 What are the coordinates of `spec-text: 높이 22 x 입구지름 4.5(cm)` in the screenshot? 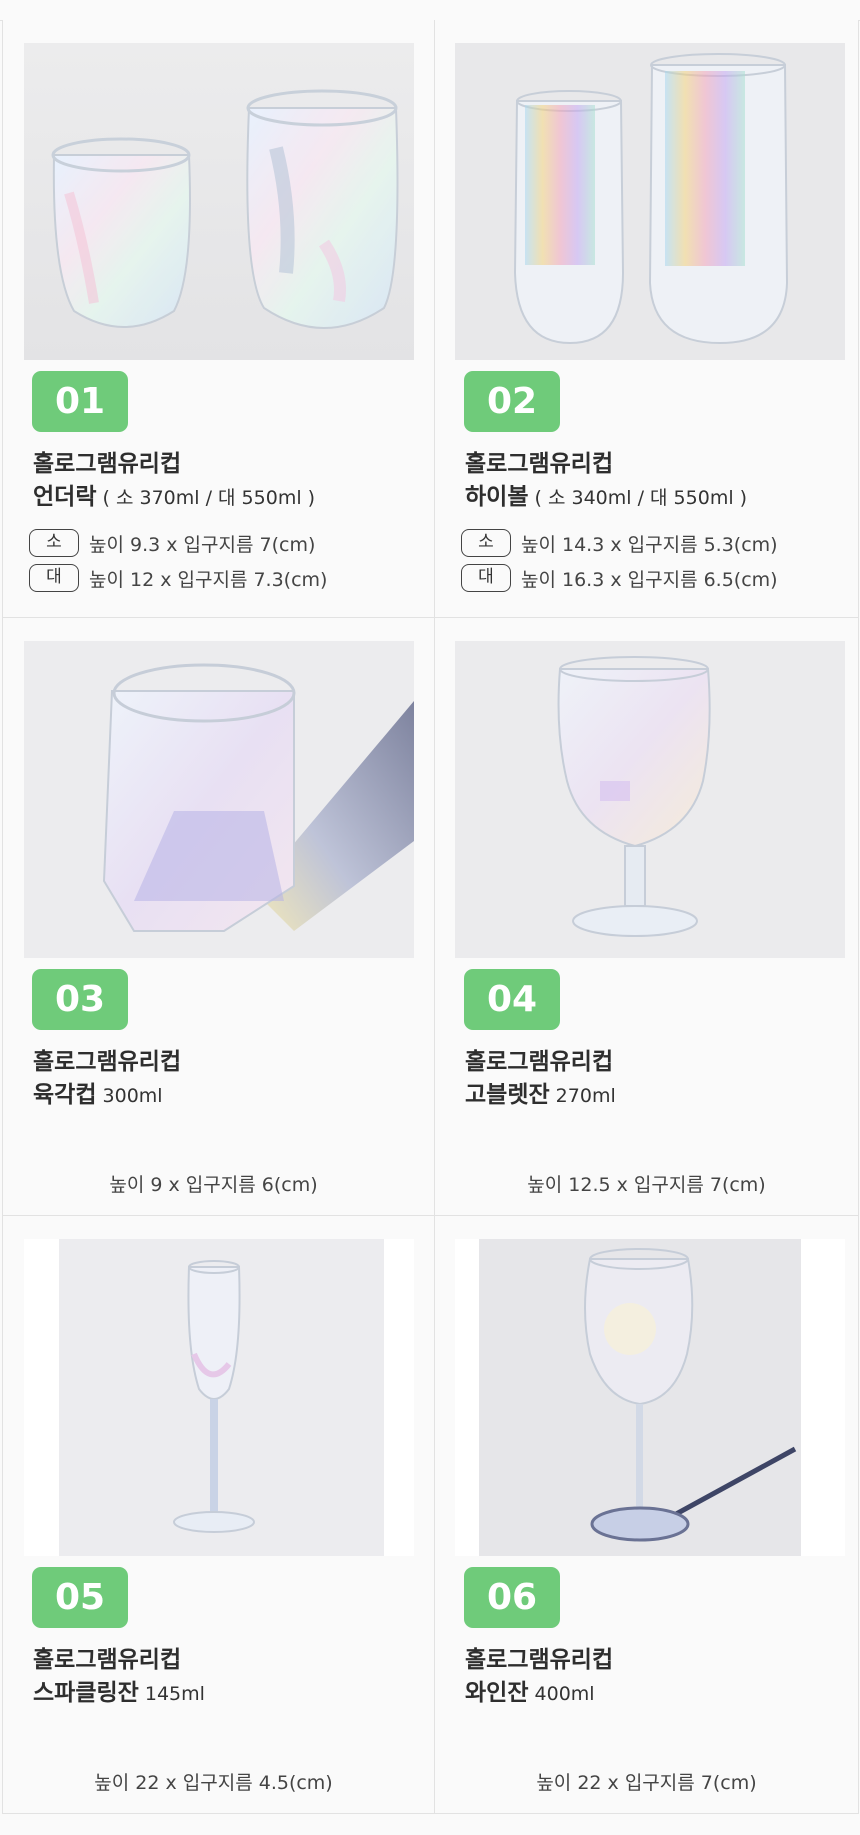 It's located at (213, 1783).